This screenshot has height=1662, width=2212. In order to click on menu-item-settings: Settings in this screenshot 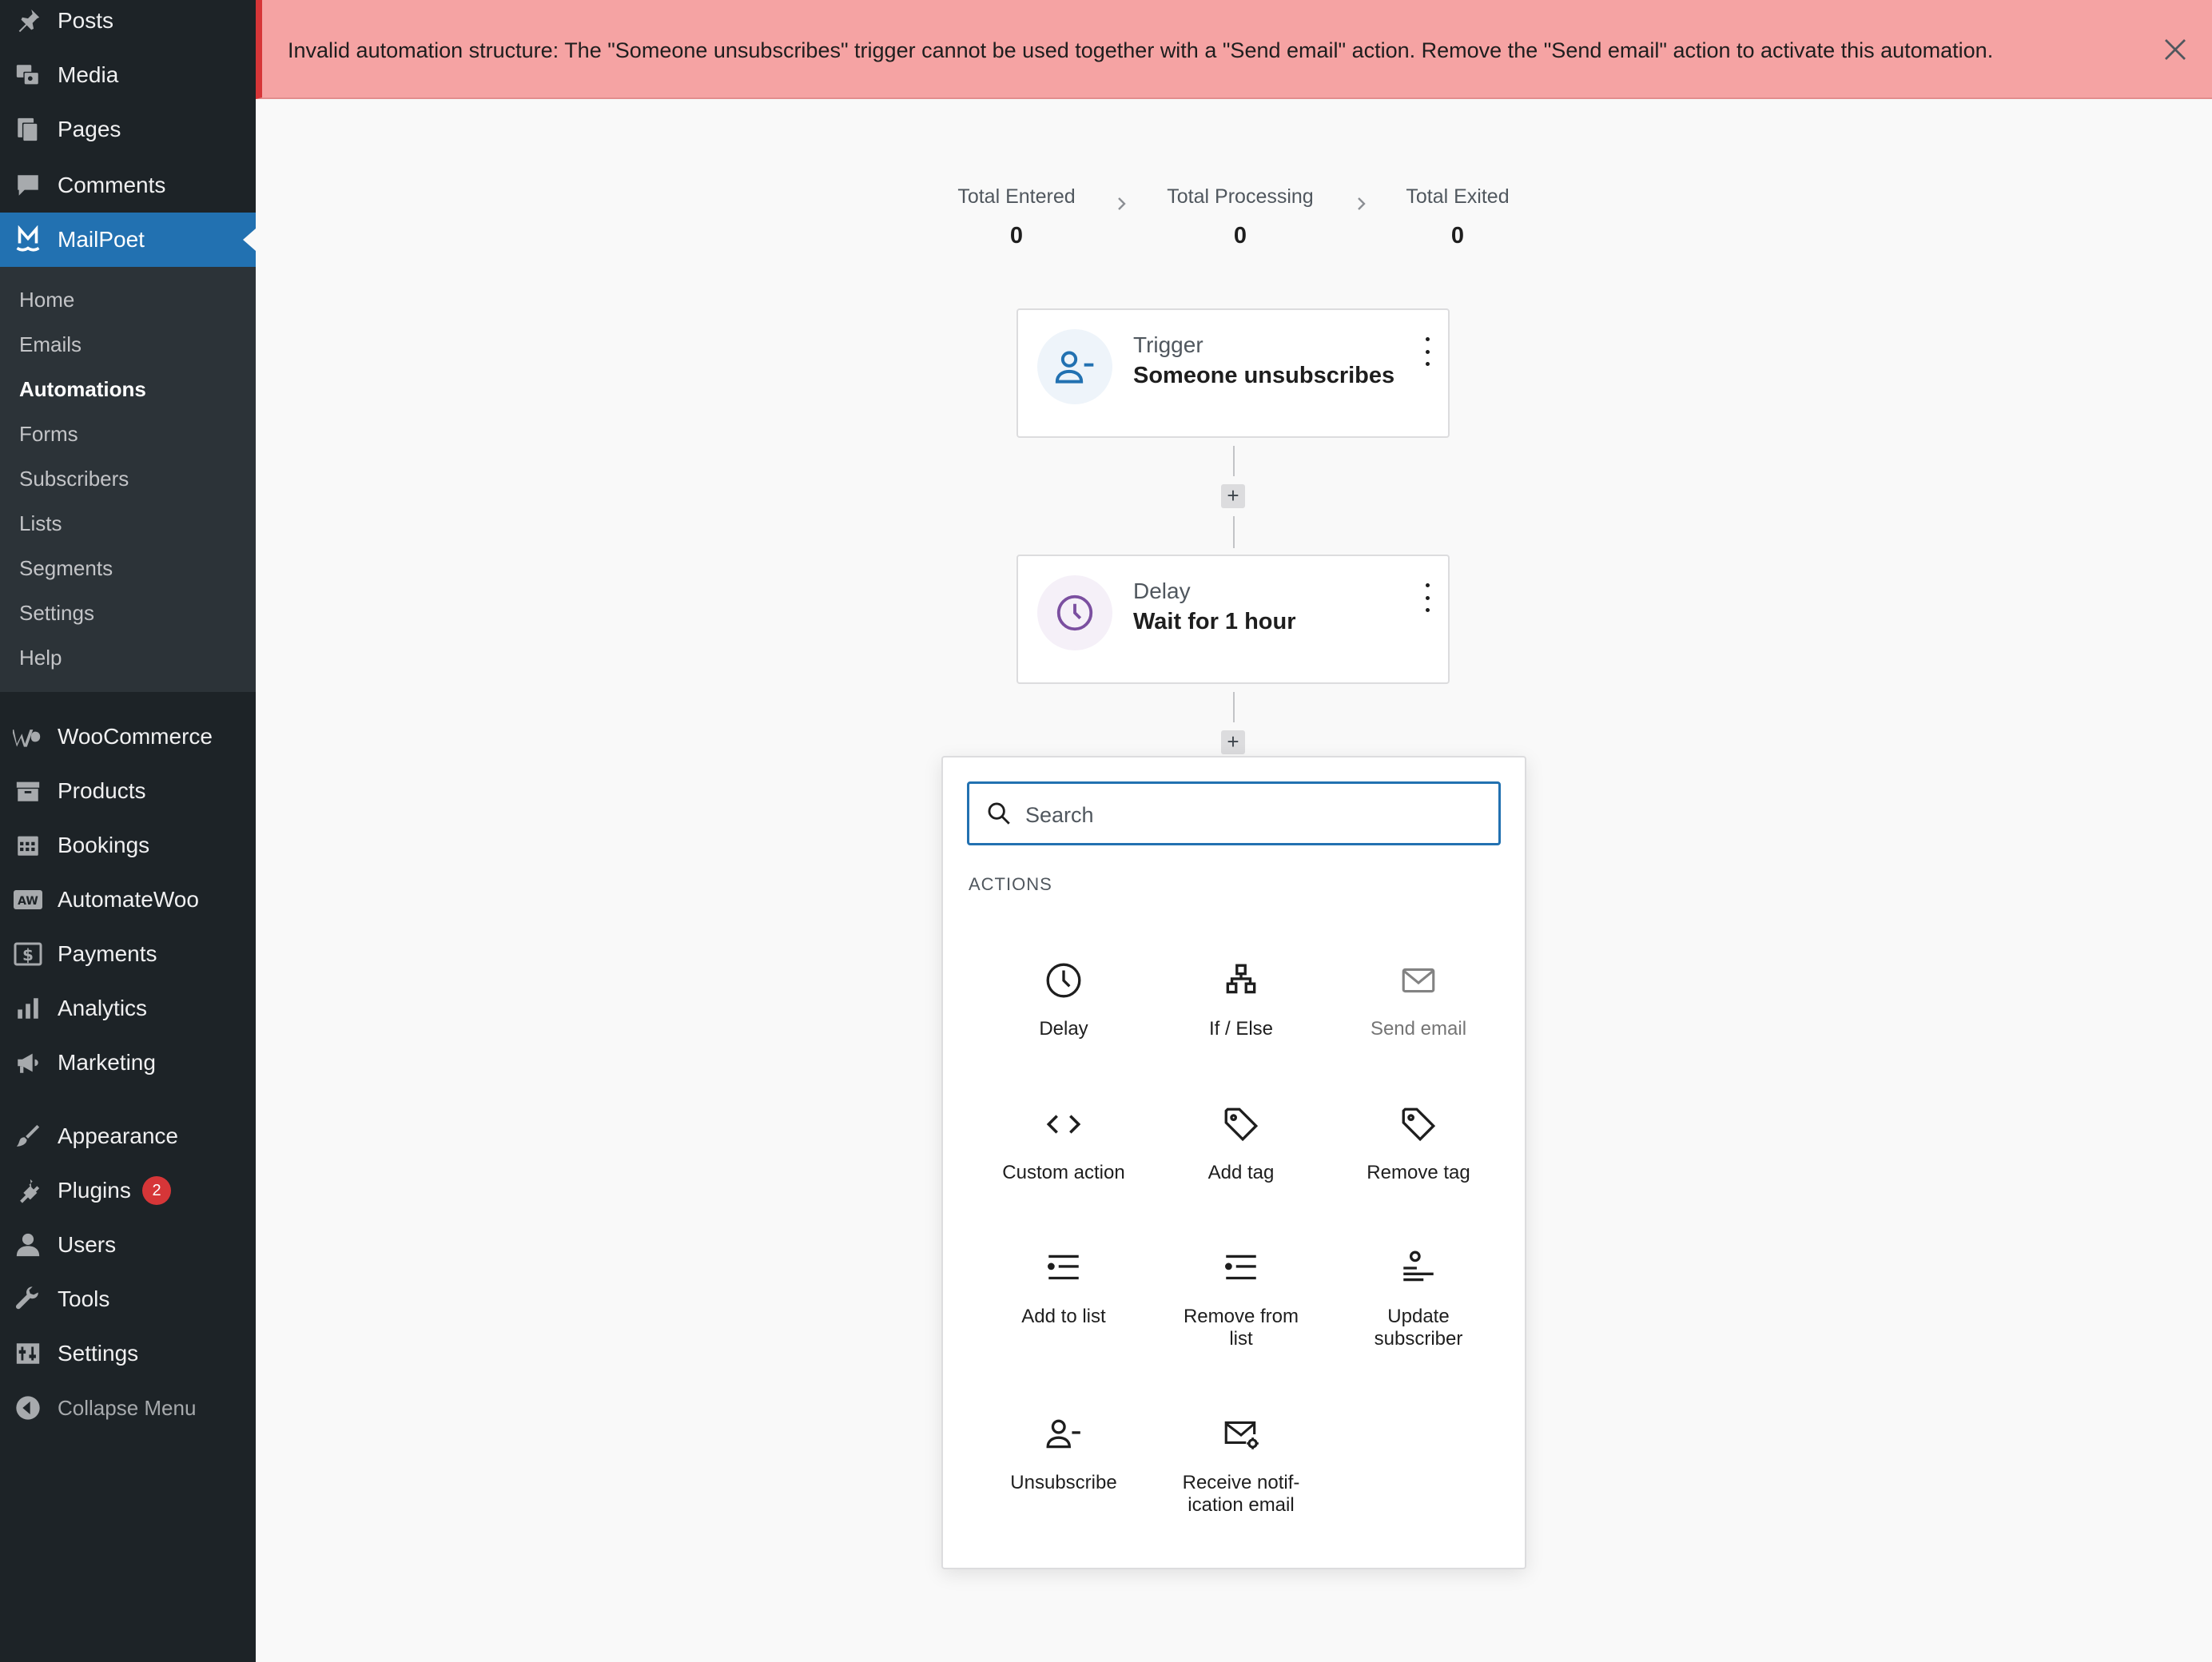, I will do `click(128, 1353)`.